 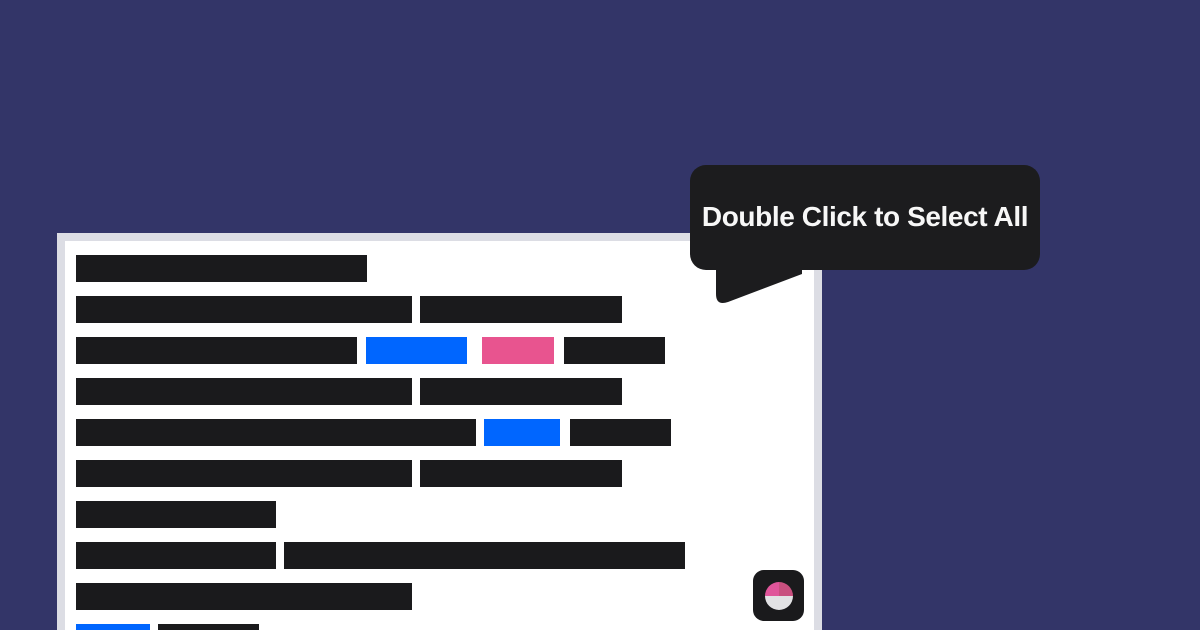 I want to click on logo-slice-top-right, so click(x=785, y=588).